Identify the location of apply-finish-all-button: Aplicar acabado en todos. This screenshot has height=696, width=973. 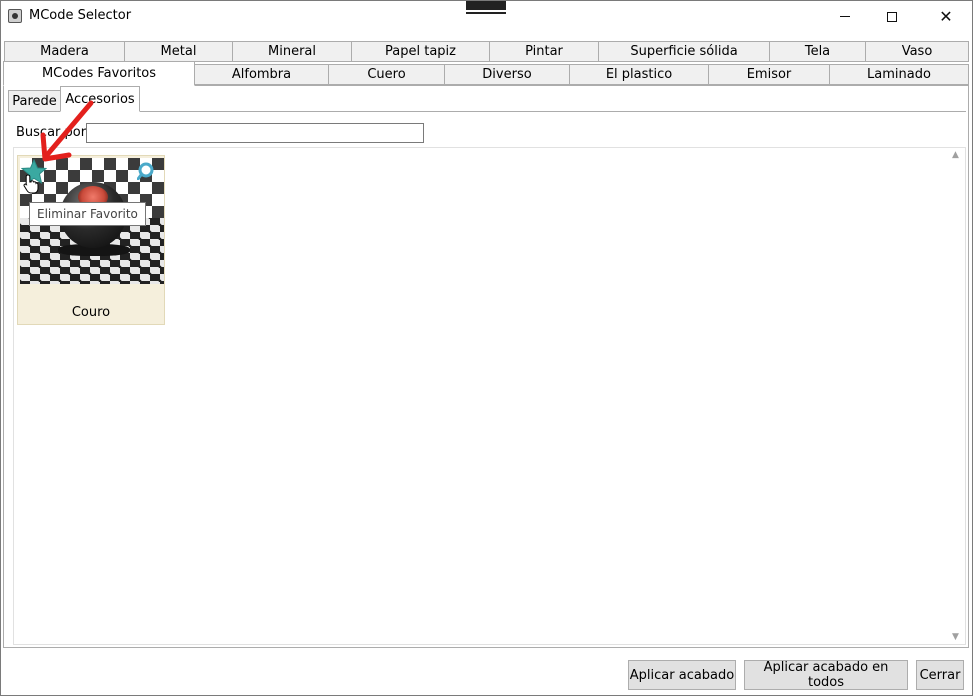
(826, 675).